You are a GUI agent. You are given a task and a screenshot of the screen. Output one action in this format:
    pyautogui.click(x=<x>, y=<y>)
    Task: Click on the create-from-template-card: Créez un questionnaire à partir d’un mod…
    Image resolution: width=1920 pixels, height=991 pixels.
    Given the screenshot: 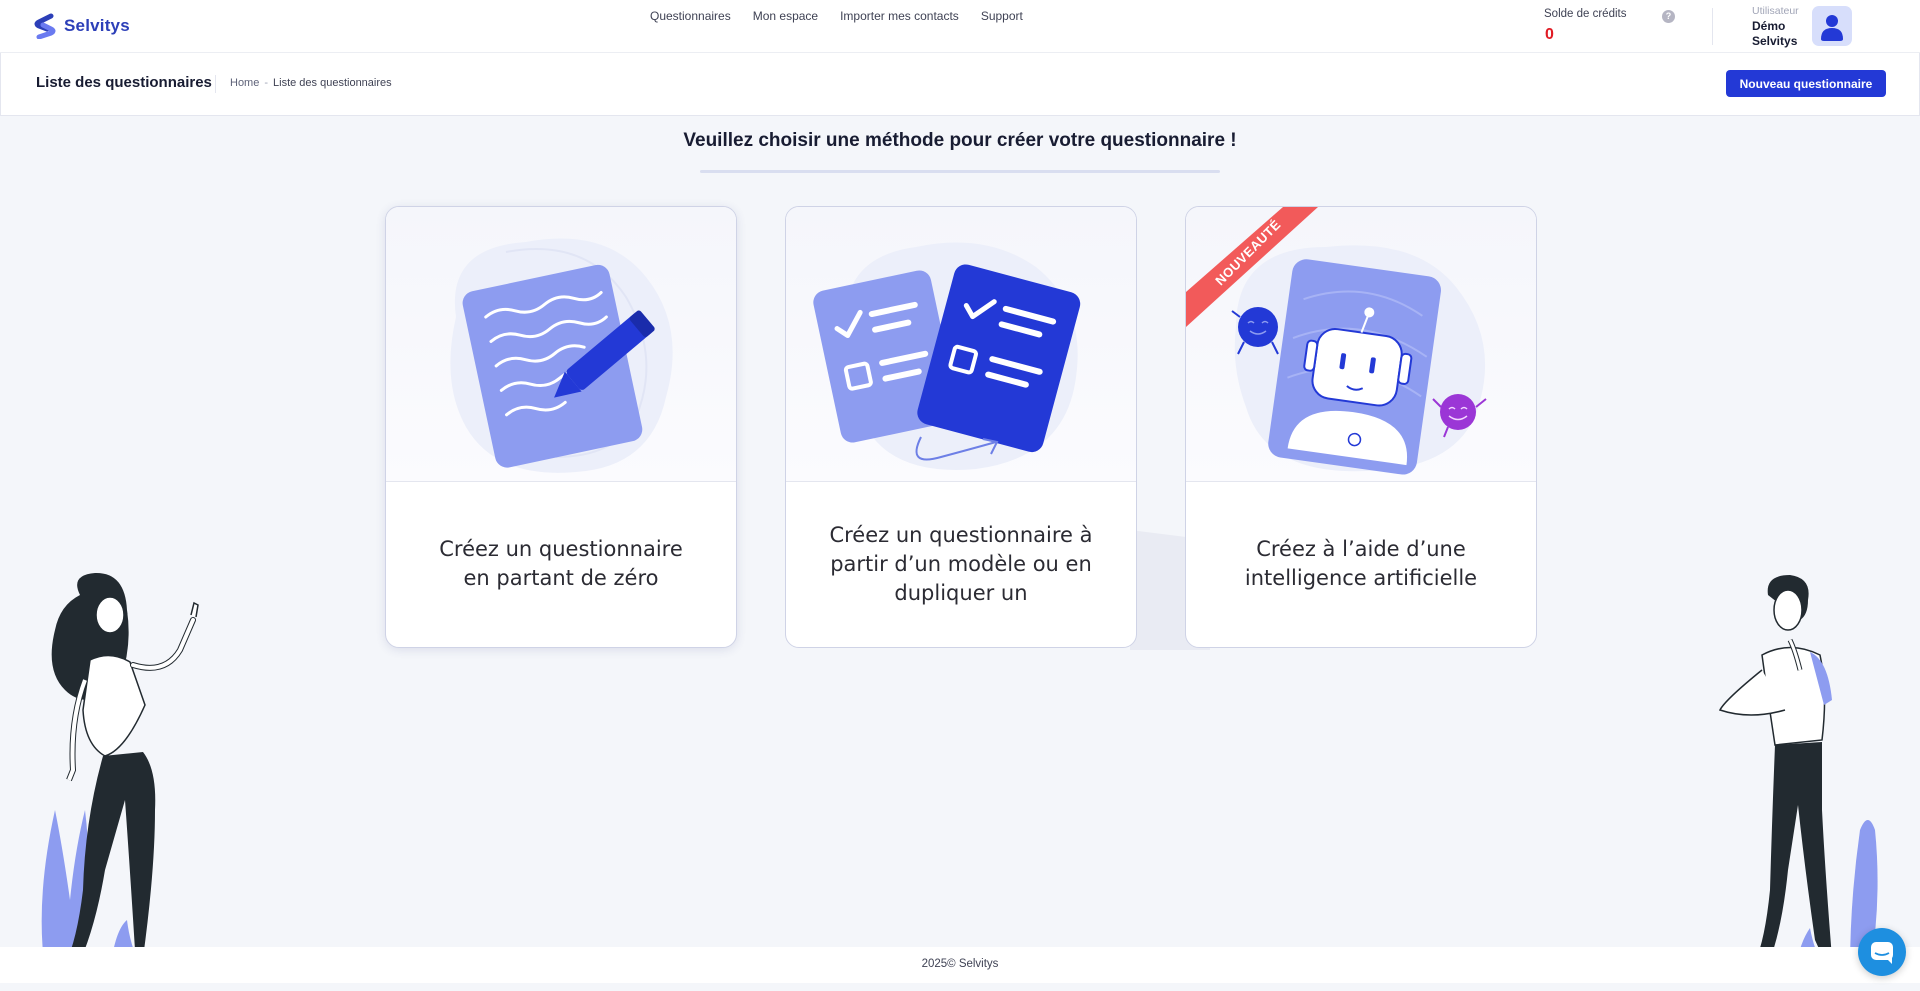 What is the action you would take?
    pyautogui.click(x=961, y=427)
    